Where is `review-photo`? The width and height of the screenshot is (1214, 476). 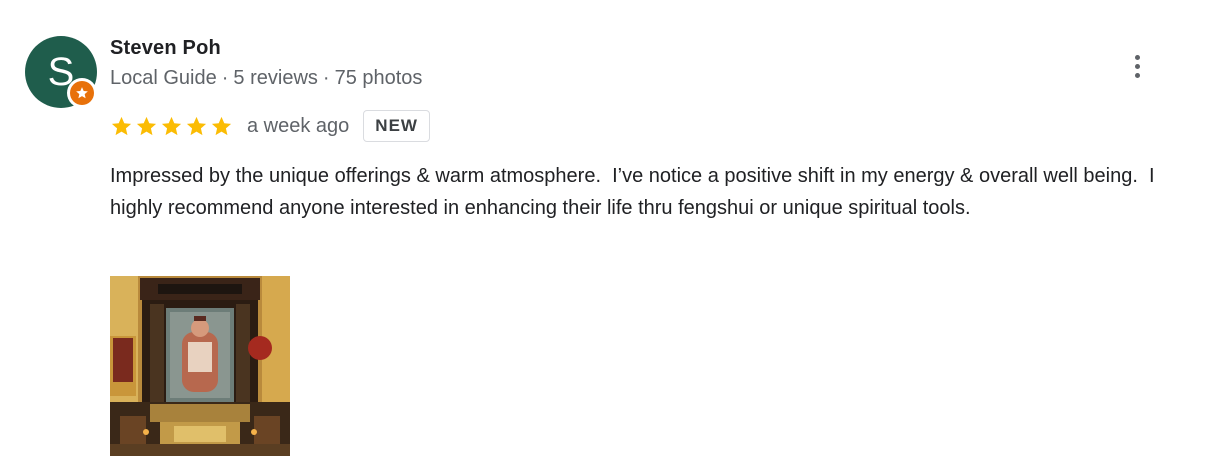 review-photo is located at coordinates (200, 366).